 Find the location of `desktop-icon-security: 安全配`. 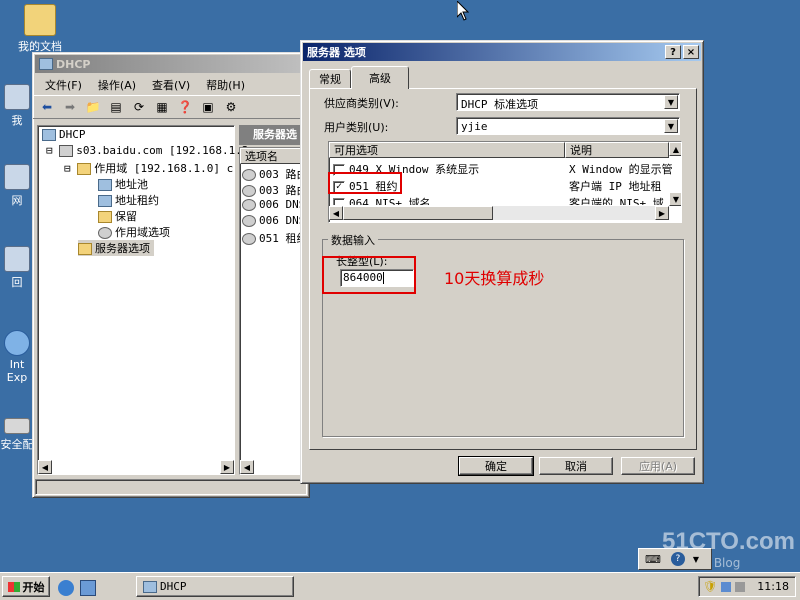

desktop-icon-security: 安全配 is located at coordinates (17, 435).